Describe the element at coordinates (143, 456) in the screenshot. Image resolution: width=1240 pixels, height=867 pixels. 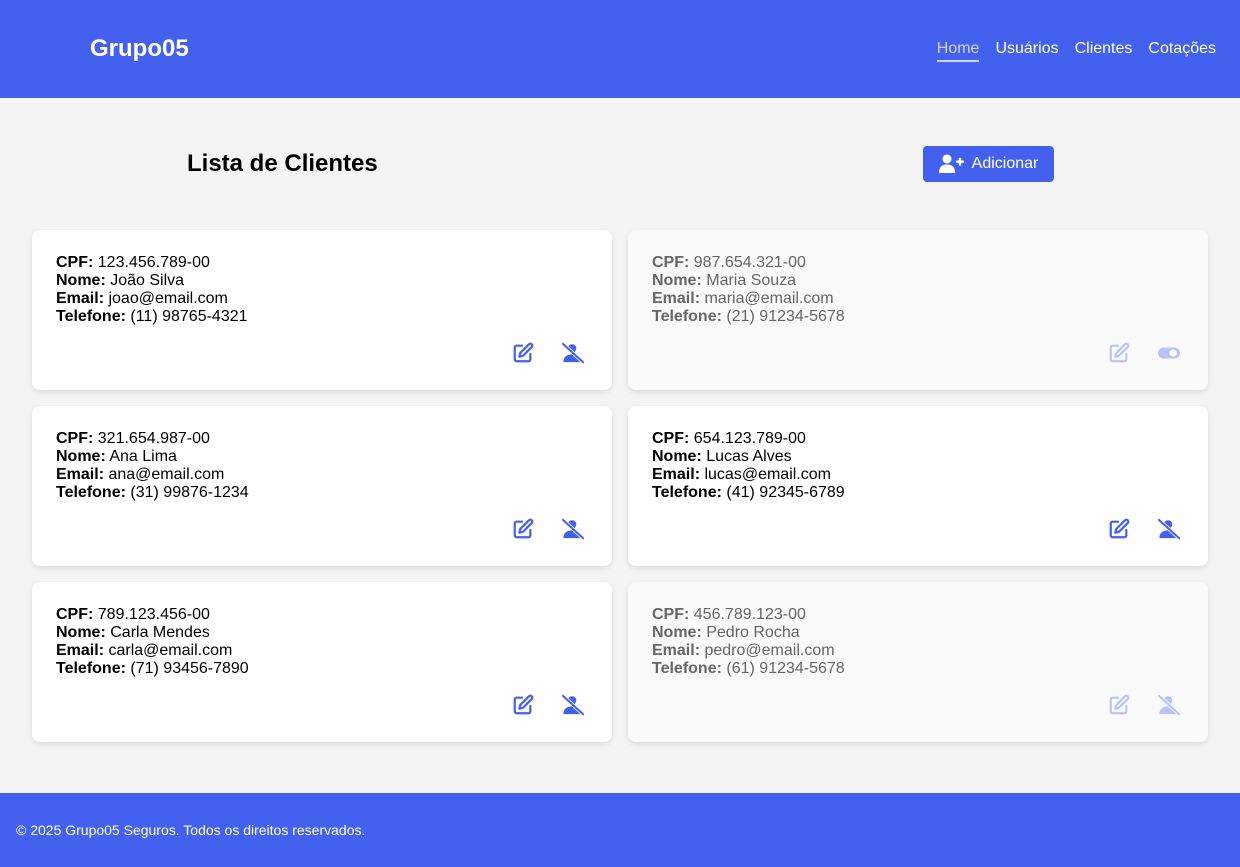
I see `client-nome: Ana Lima` at that location.